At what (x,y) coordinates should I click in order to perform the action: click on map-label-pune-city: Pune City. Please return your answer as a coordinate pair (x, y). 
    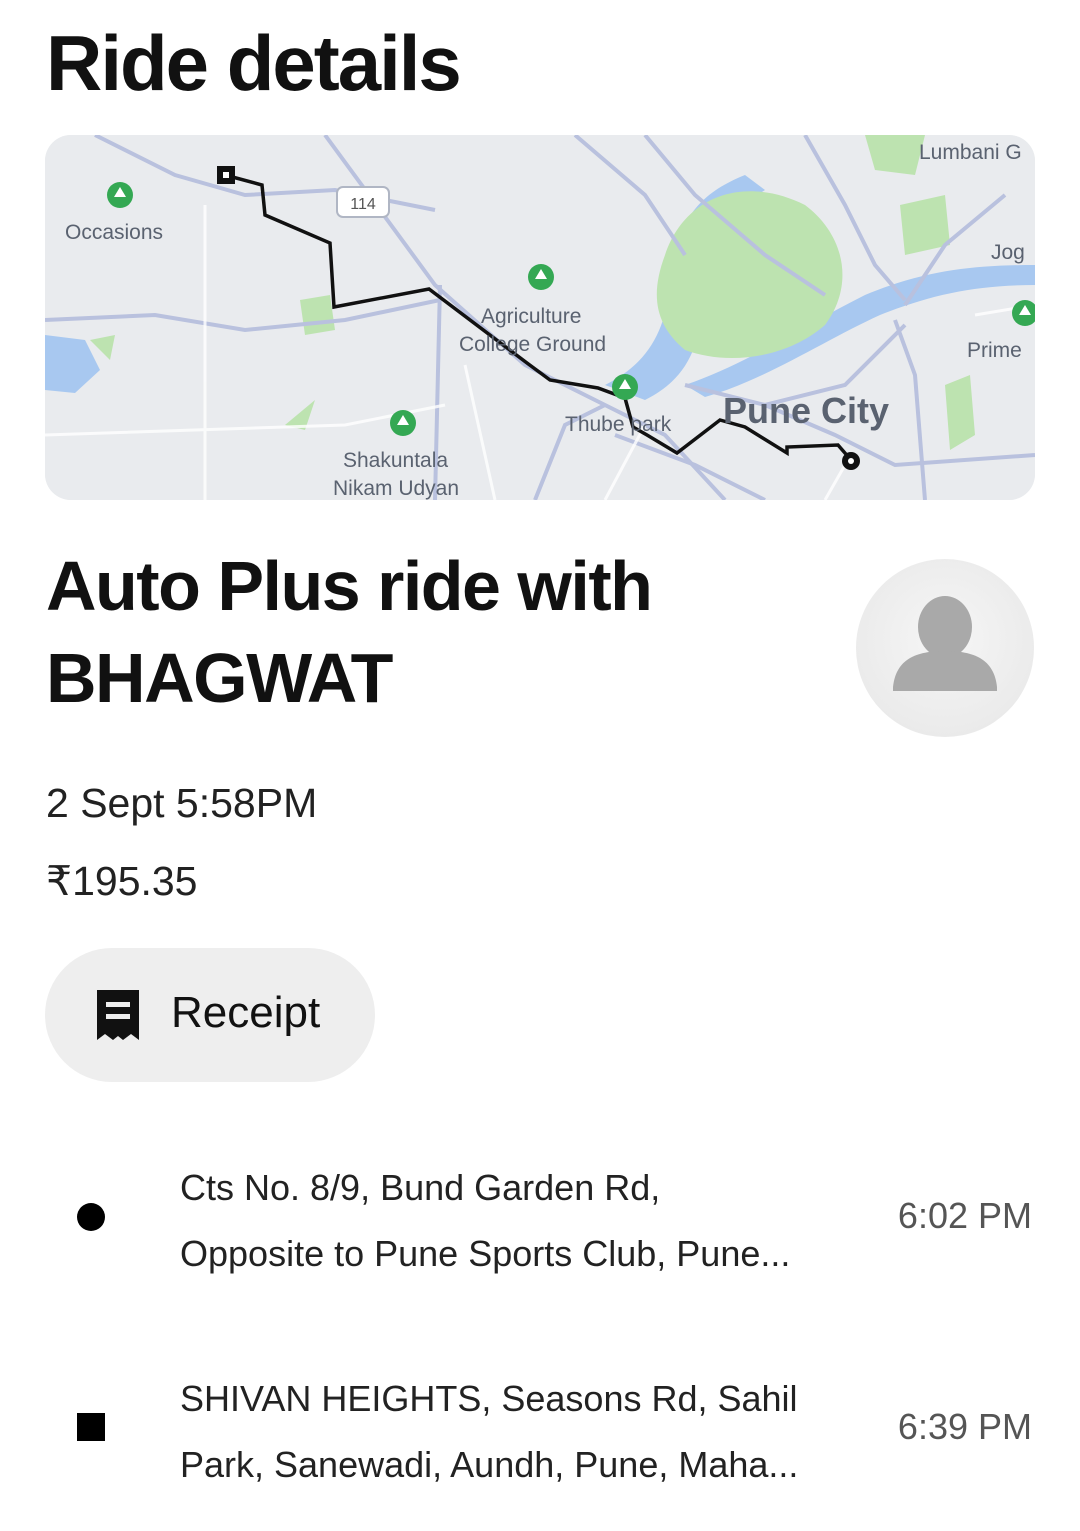
    Looking at the image, I should click on (806, 410).